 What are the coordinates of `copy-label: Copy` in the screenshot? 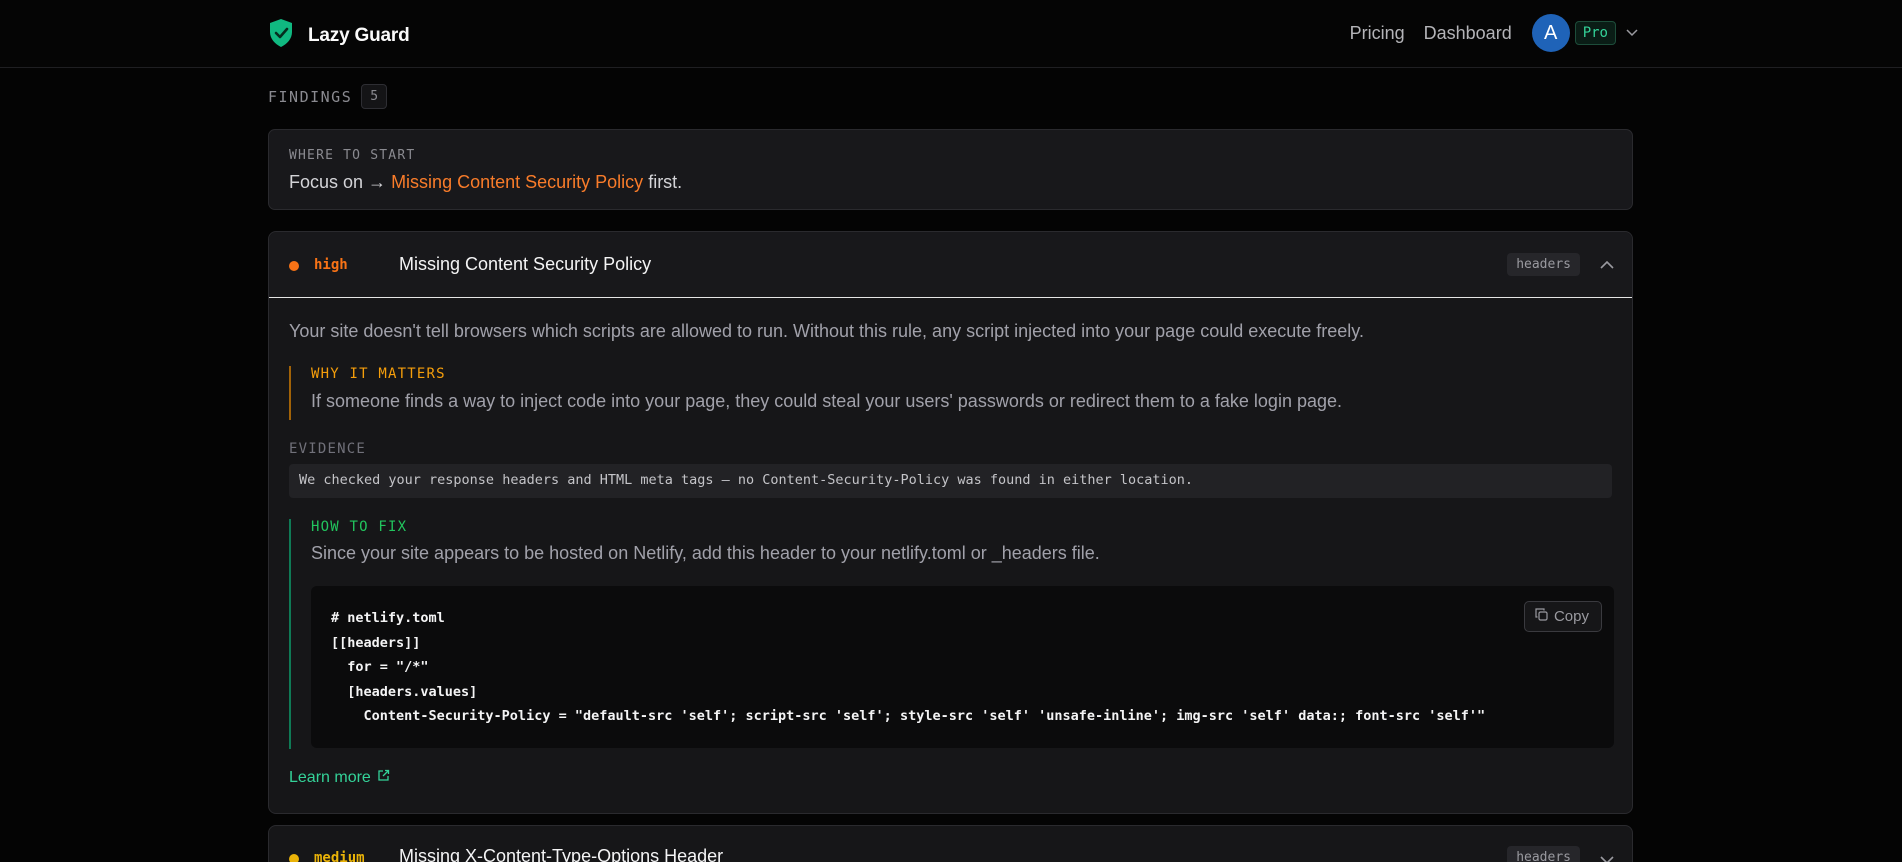 It's located at (1571, 616).